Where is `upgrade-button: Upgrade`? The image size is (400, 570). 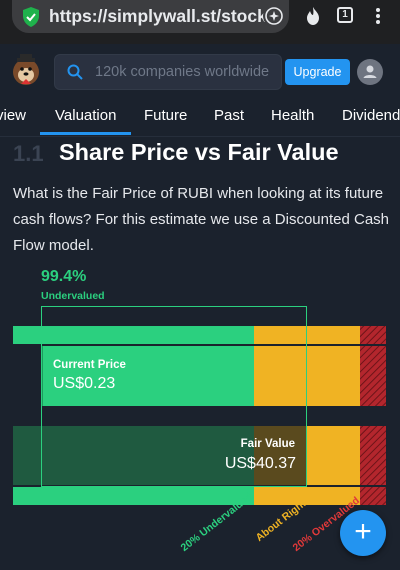
upgrade-button: Upgrade is located at coordinates (317, 72).